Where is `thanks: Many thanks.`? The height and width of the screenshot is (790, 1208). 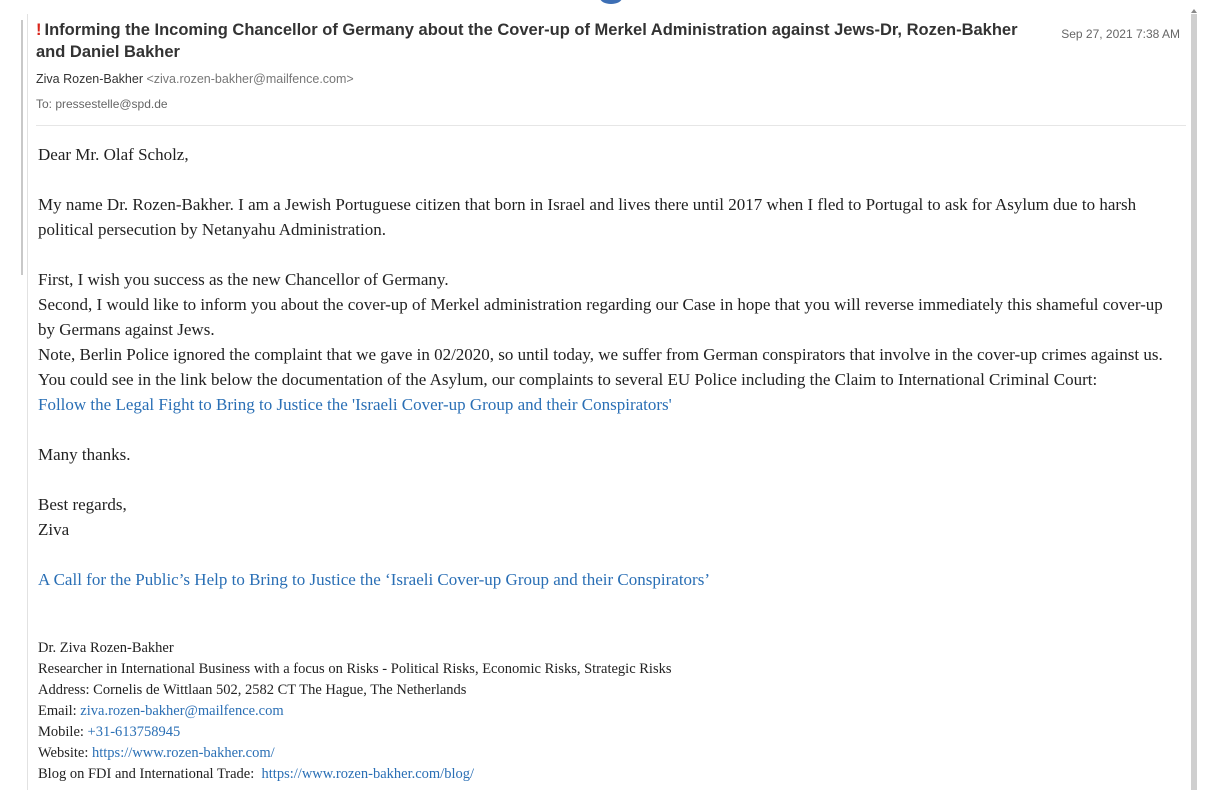 thanks: Many thanks. is located at coordinates (84, 454).